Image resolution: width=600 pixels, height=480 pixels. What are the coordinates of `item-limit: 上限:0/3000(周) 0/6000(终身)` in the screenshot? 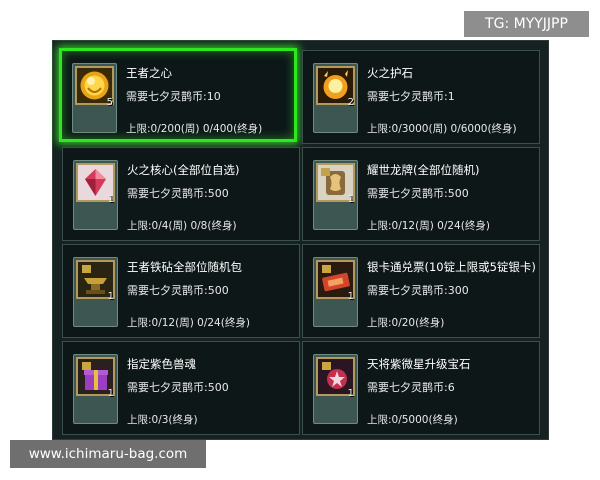 It's located at (442, 129).